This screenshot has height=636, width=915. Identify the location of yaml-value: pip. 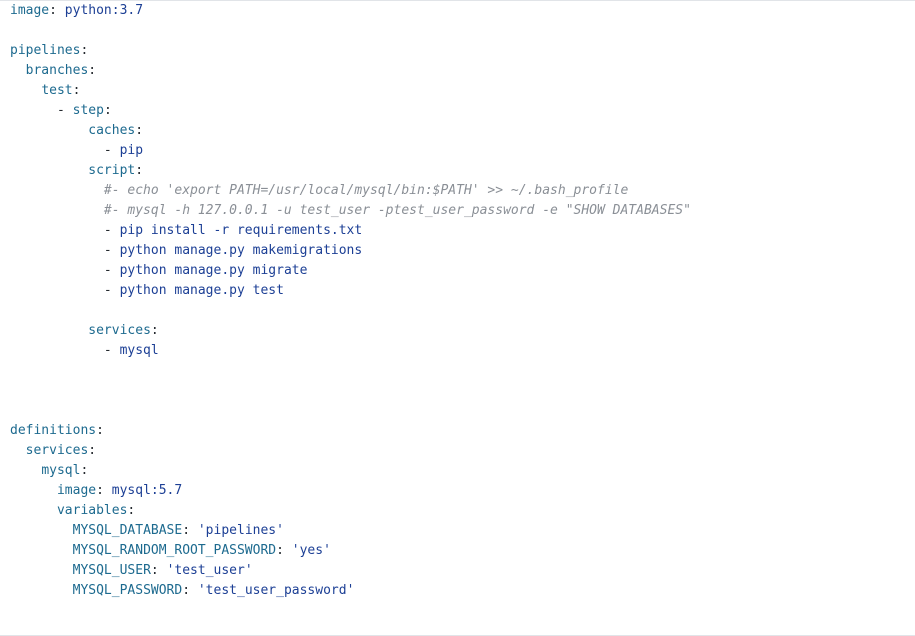
(131, 150).